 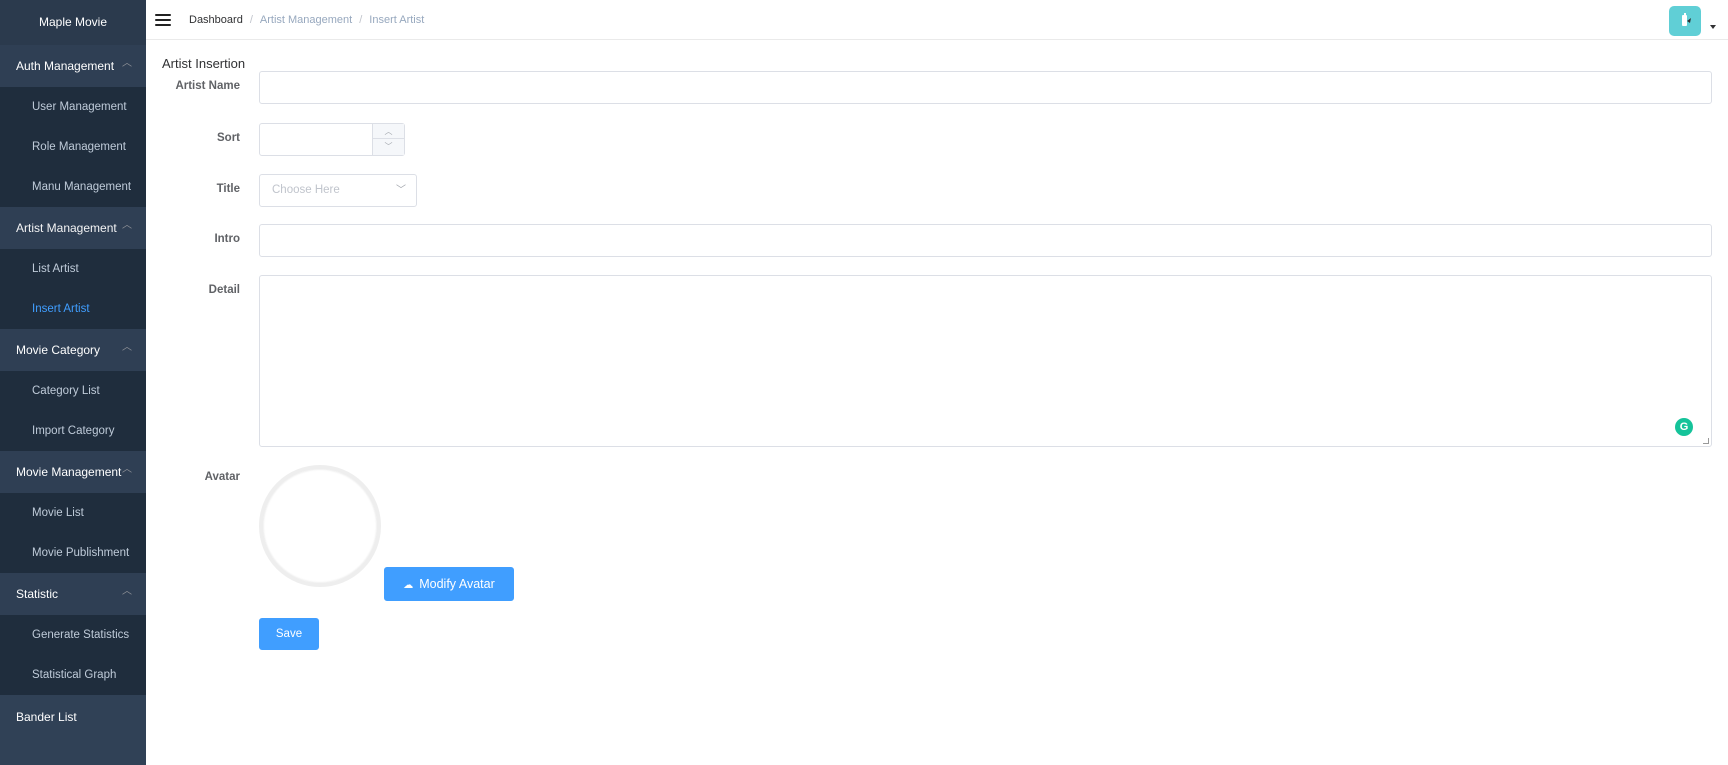 I want to click on sidebar-item-user-management: User Management, so click(x=73, y=107).